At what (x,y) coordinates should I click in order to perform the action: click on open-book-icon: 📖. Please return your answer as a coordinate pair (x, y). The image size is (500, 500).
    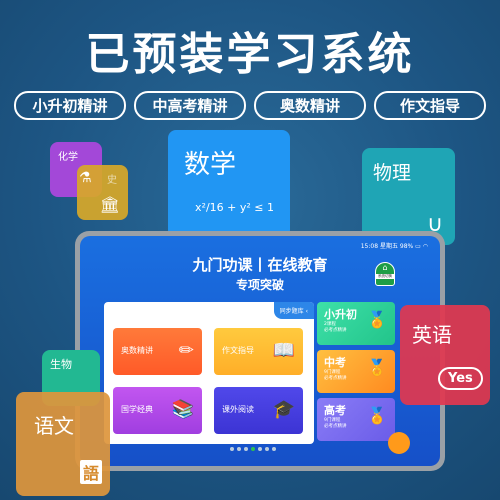
    Looking at the image, I should click on (283, 350).